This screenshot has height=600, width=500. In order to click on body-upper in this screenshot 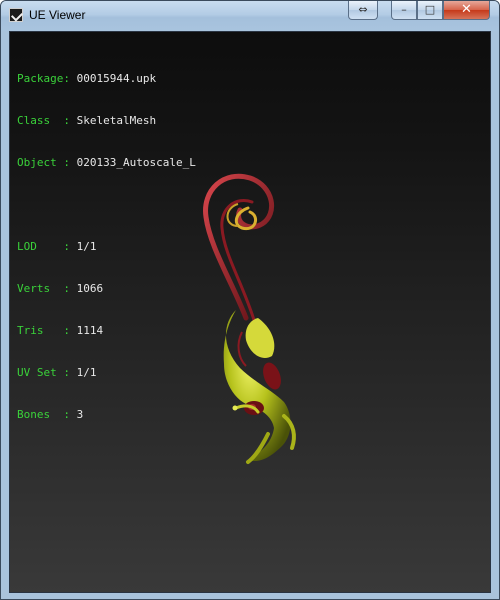, I will do `click(260, 338)`.